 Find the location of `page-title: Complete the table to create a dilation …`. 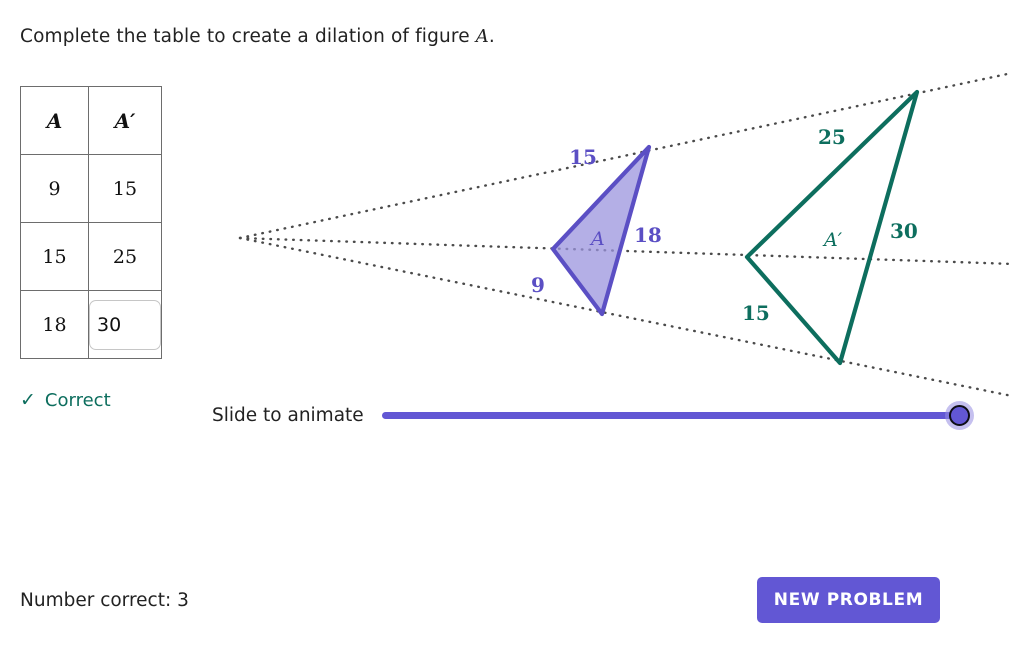

page-title: Complete the table to create a dilation … is located at coordinates (257, 36).